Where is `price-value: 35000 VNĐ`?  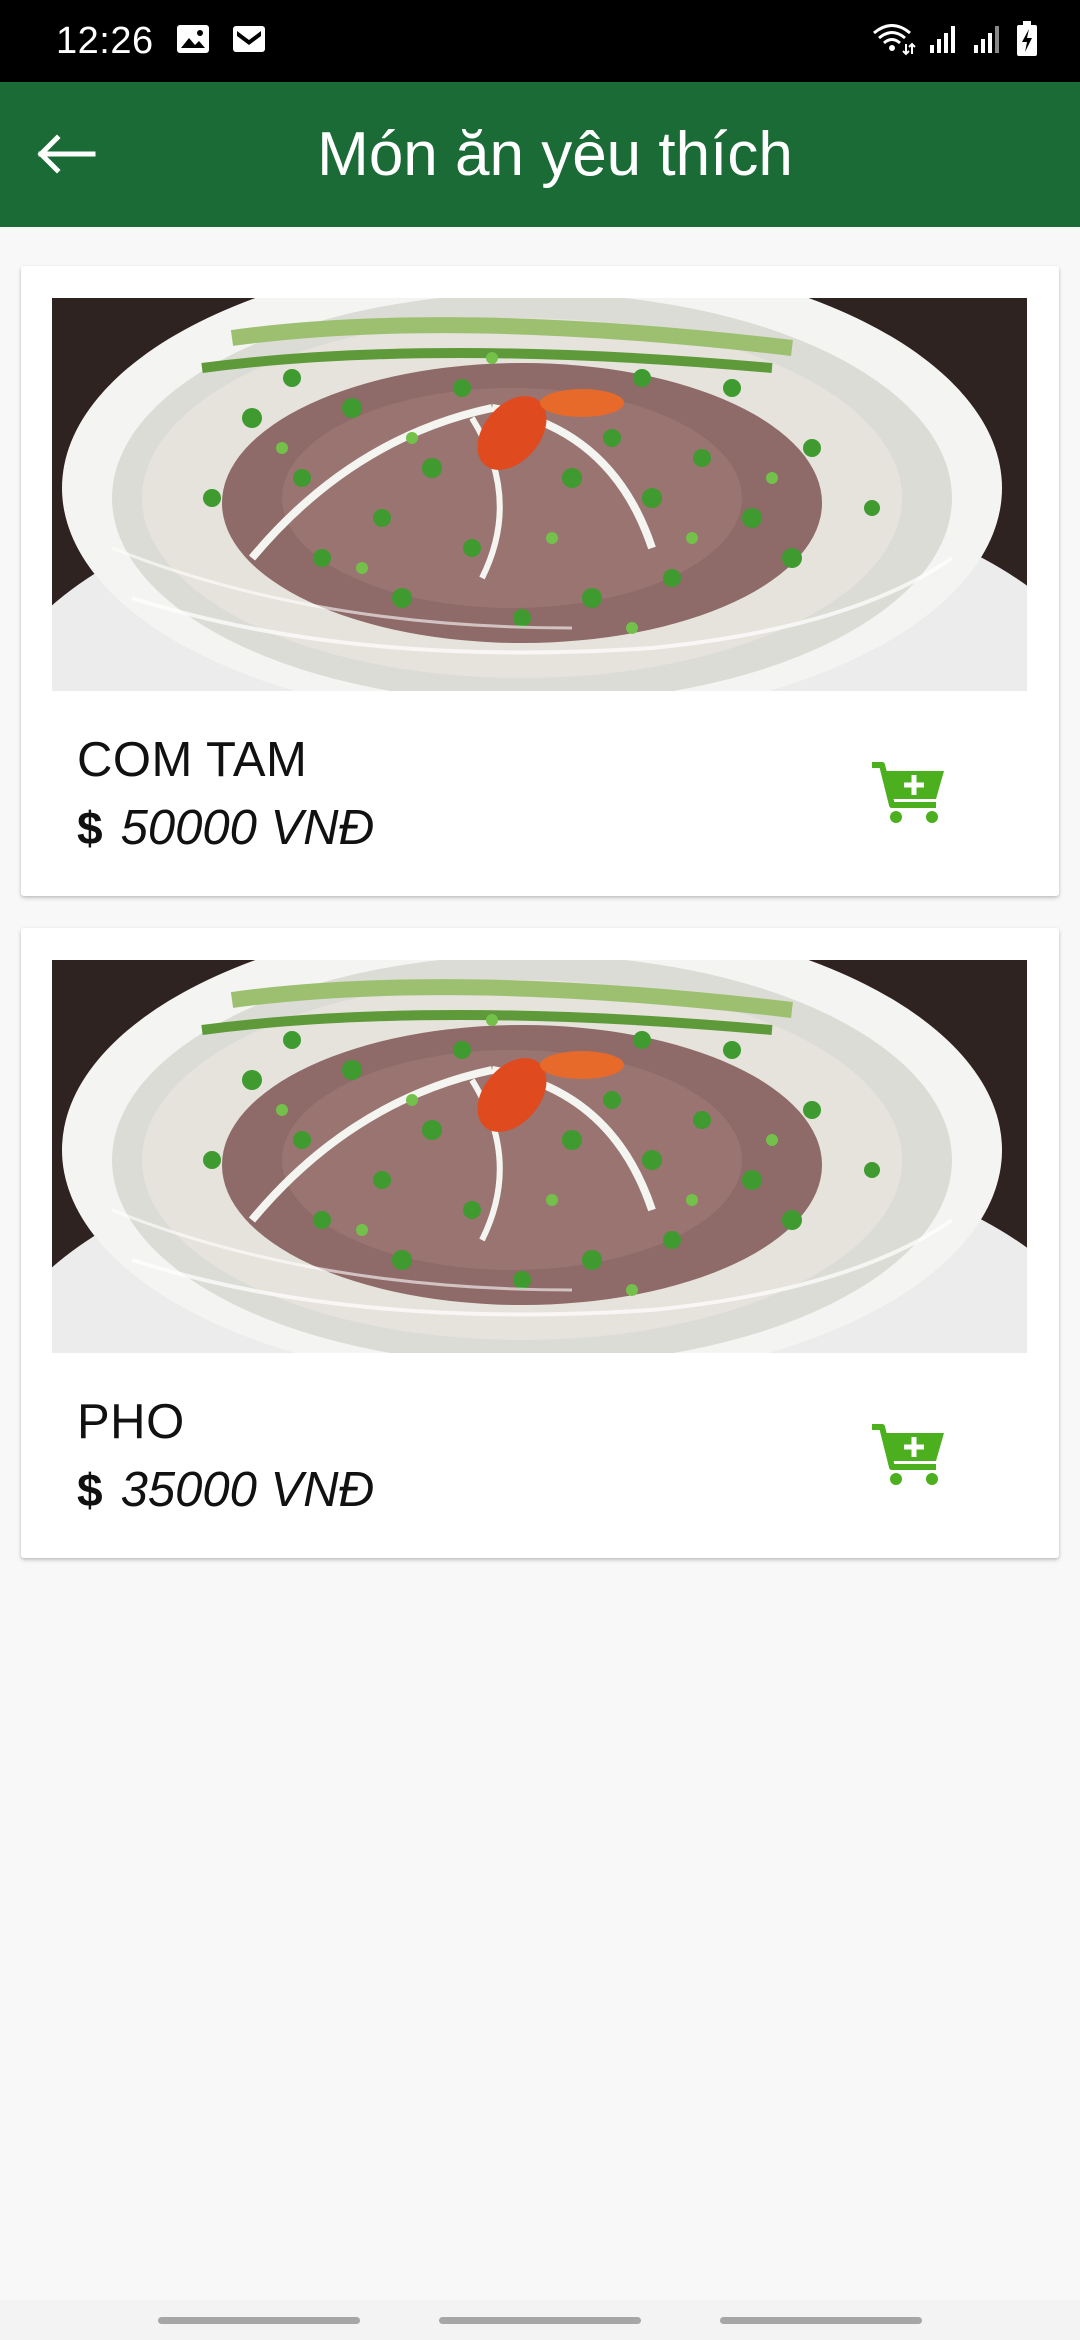
price-value: 35000 VNĐ is located at coordinates (247, 1490).